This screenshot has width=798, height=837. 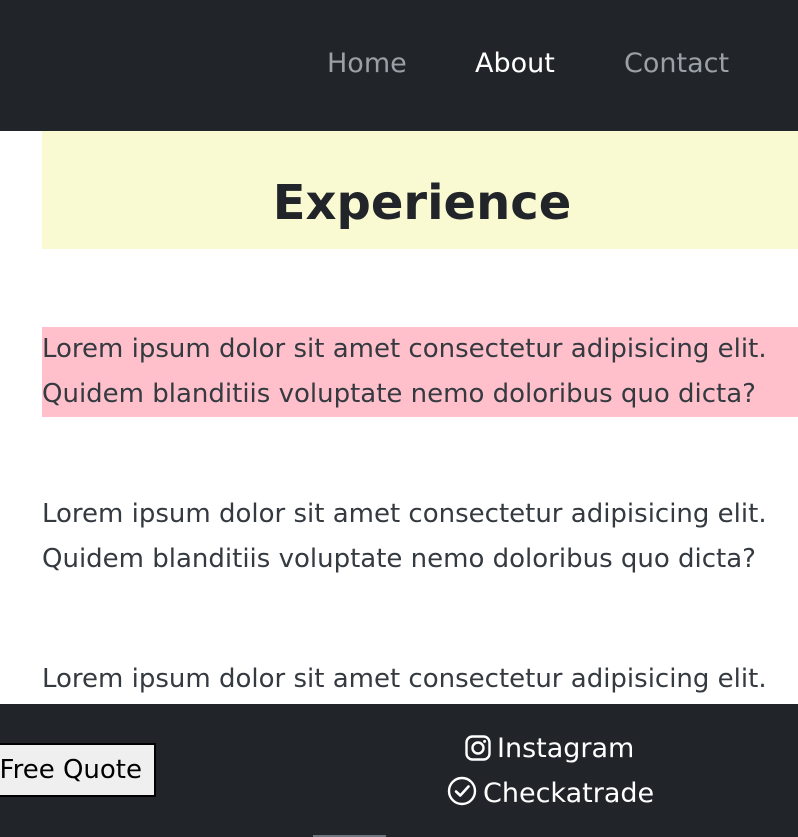 What do you see at coordinates (422, 203) in the screenshot?
I see `page-title: Experience` at bounding box center [422, 203].